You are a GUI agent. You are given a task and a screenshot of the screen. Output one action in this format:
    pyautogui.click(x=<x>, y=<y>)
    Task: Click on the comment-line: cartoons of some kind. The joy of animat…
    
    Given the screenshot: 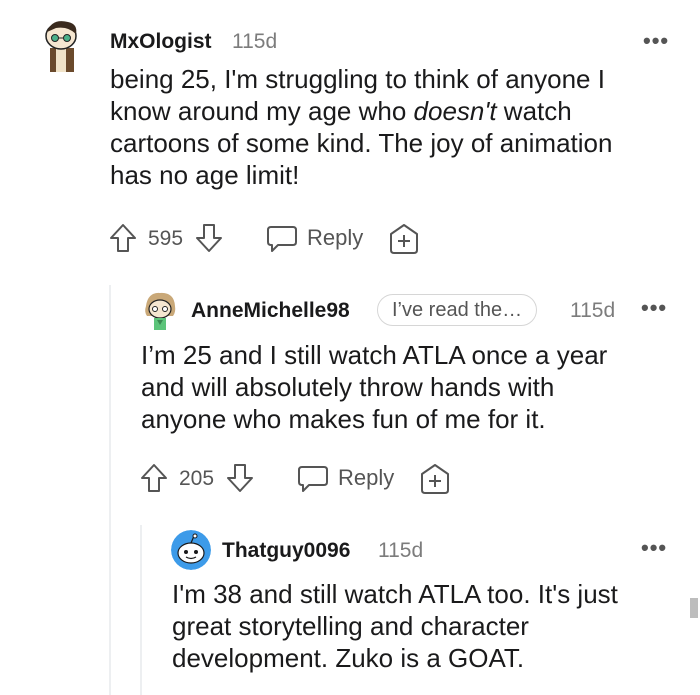 What is the action you would take?
    pyautogui.click(x=361, y=143)
    